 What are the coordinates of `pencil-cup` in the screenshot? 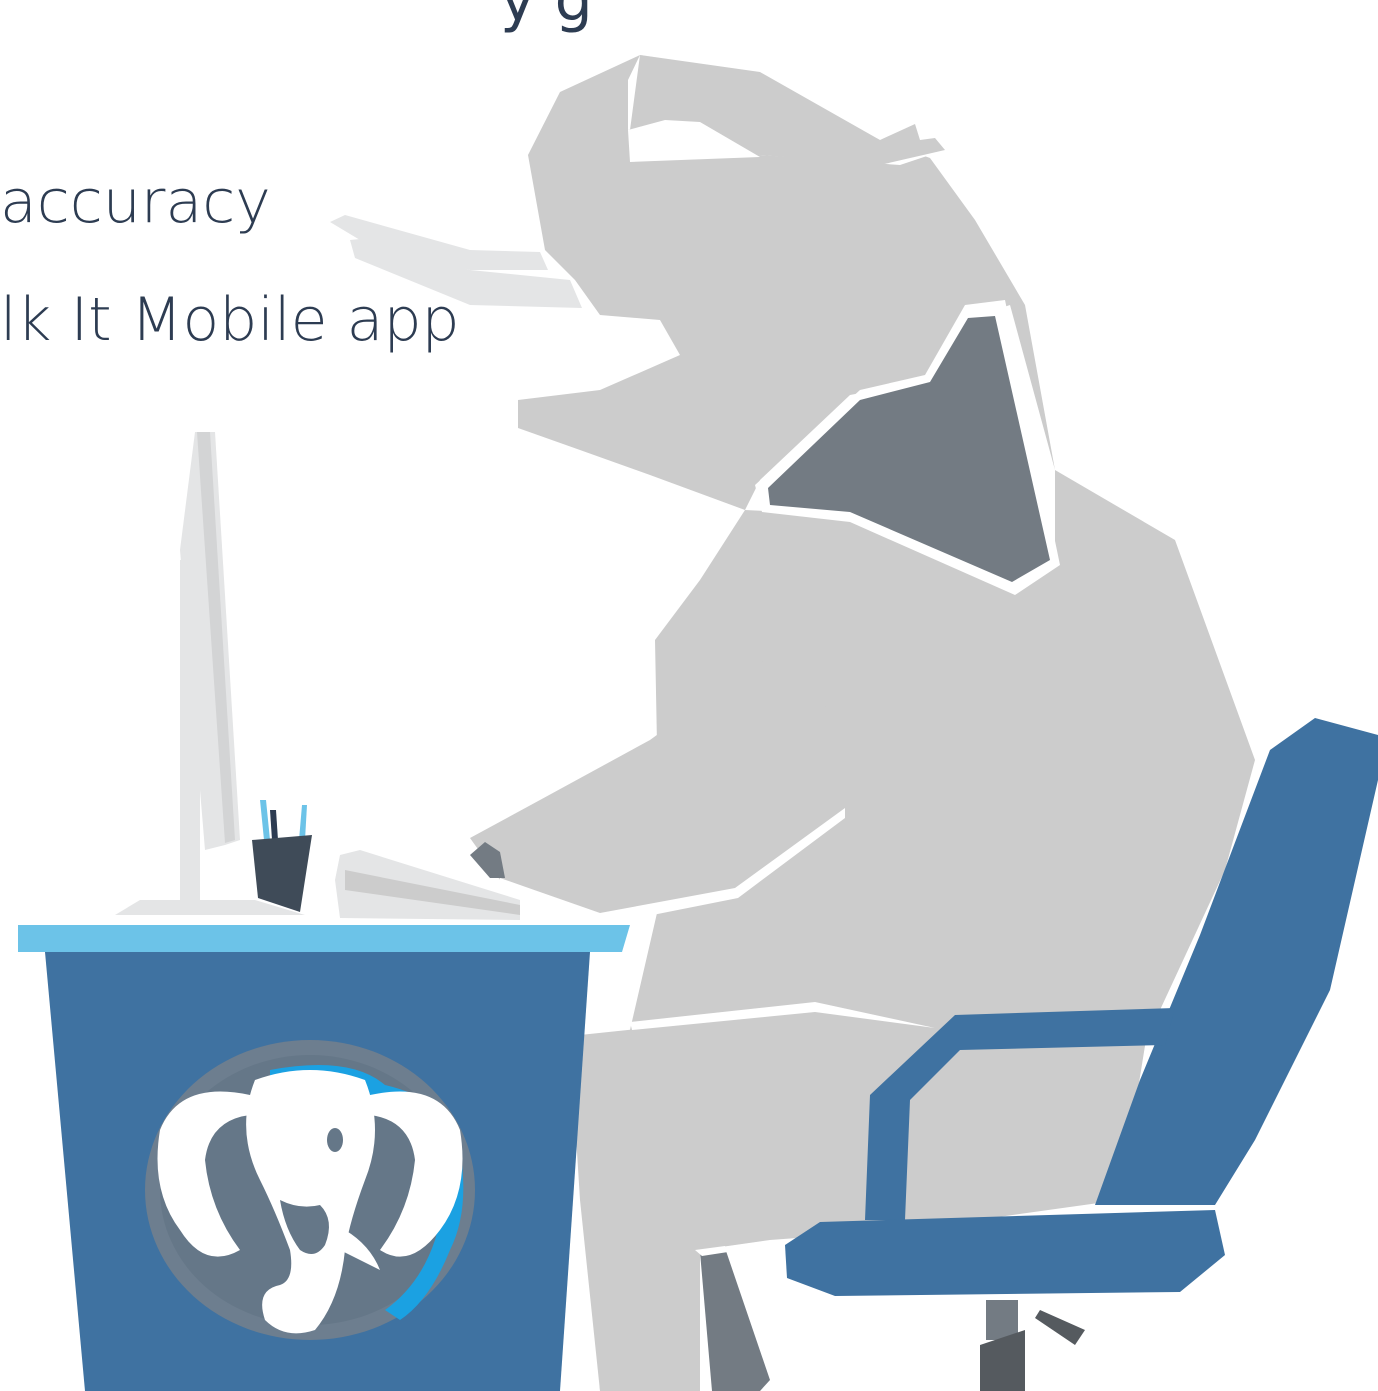 It's located at (282, 856).